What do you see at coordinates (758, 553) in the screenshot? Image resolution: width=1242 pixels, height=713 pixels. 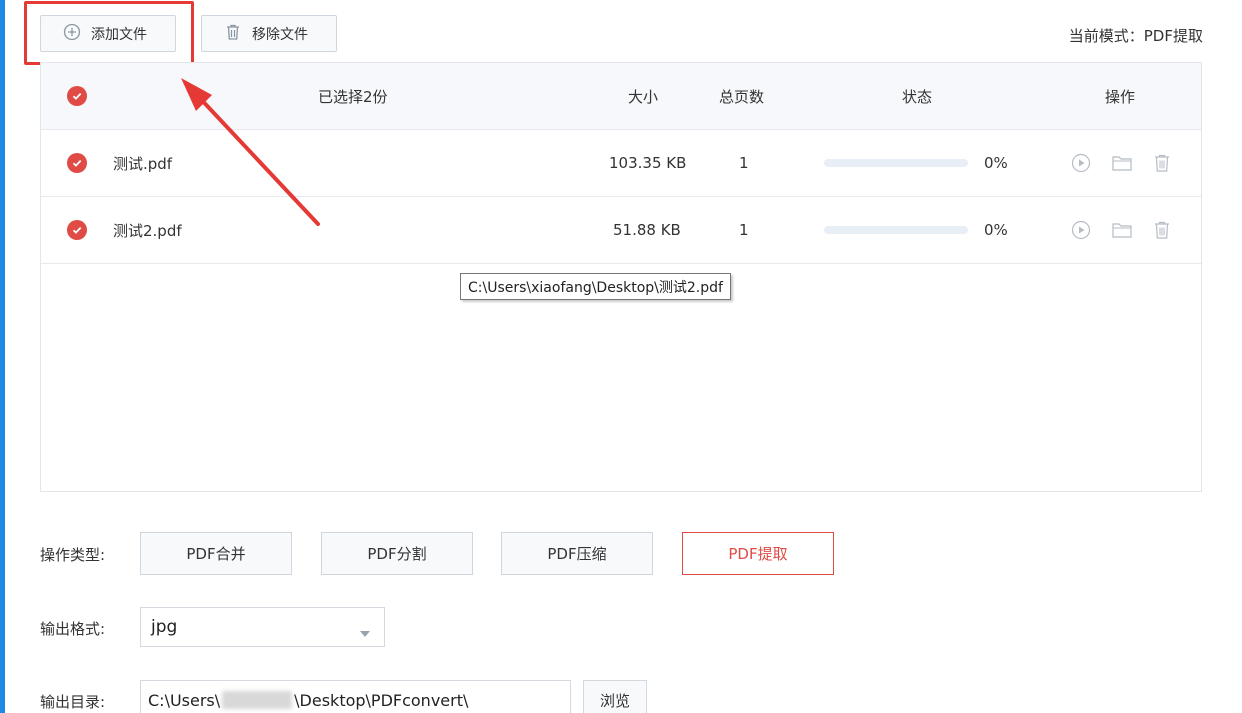 I see `type-extract-button: PDF提取` at bounding box center [758, 553].